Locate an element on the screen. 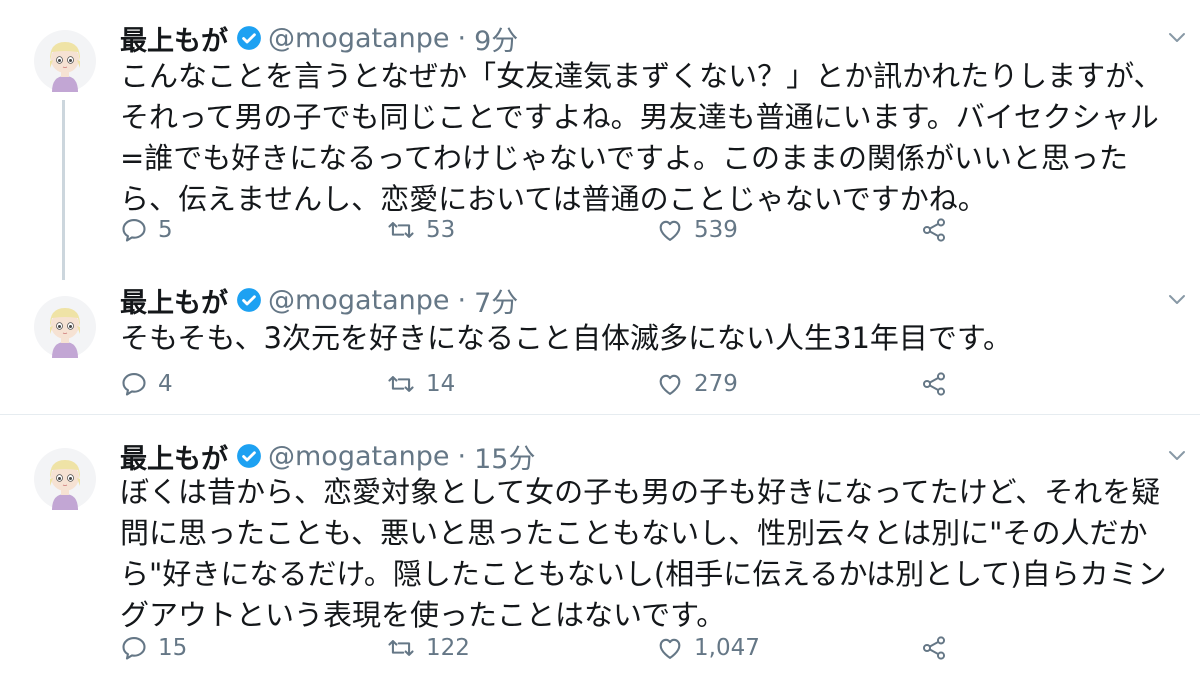 The image size is (1200, 678). timestamp: 15分 is located at coordinates (504, 456).